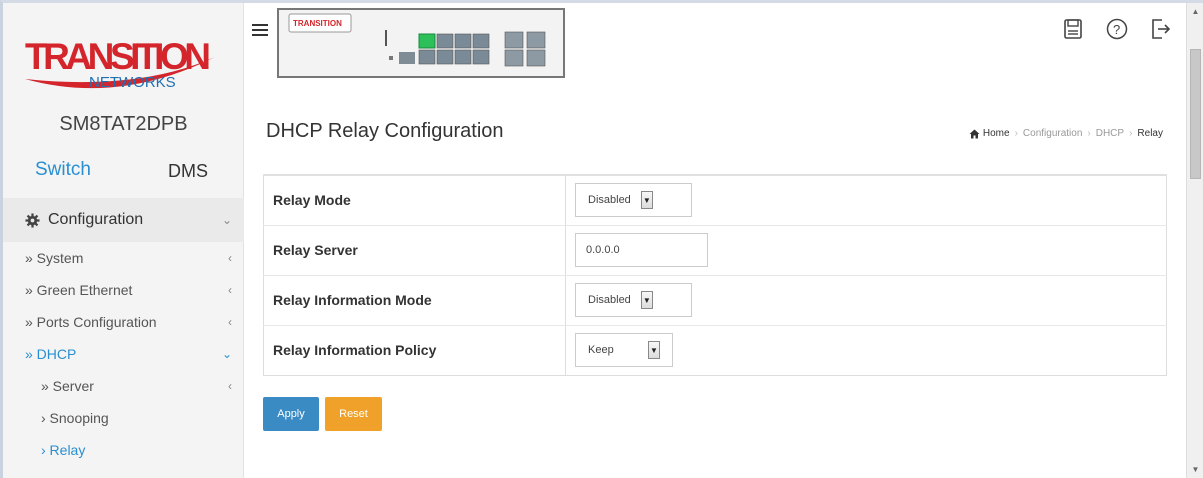  Describe the element at coordinates (866, 250) in the screenshot. I see `relay-server-cell: 0.0.0.0` at that location.